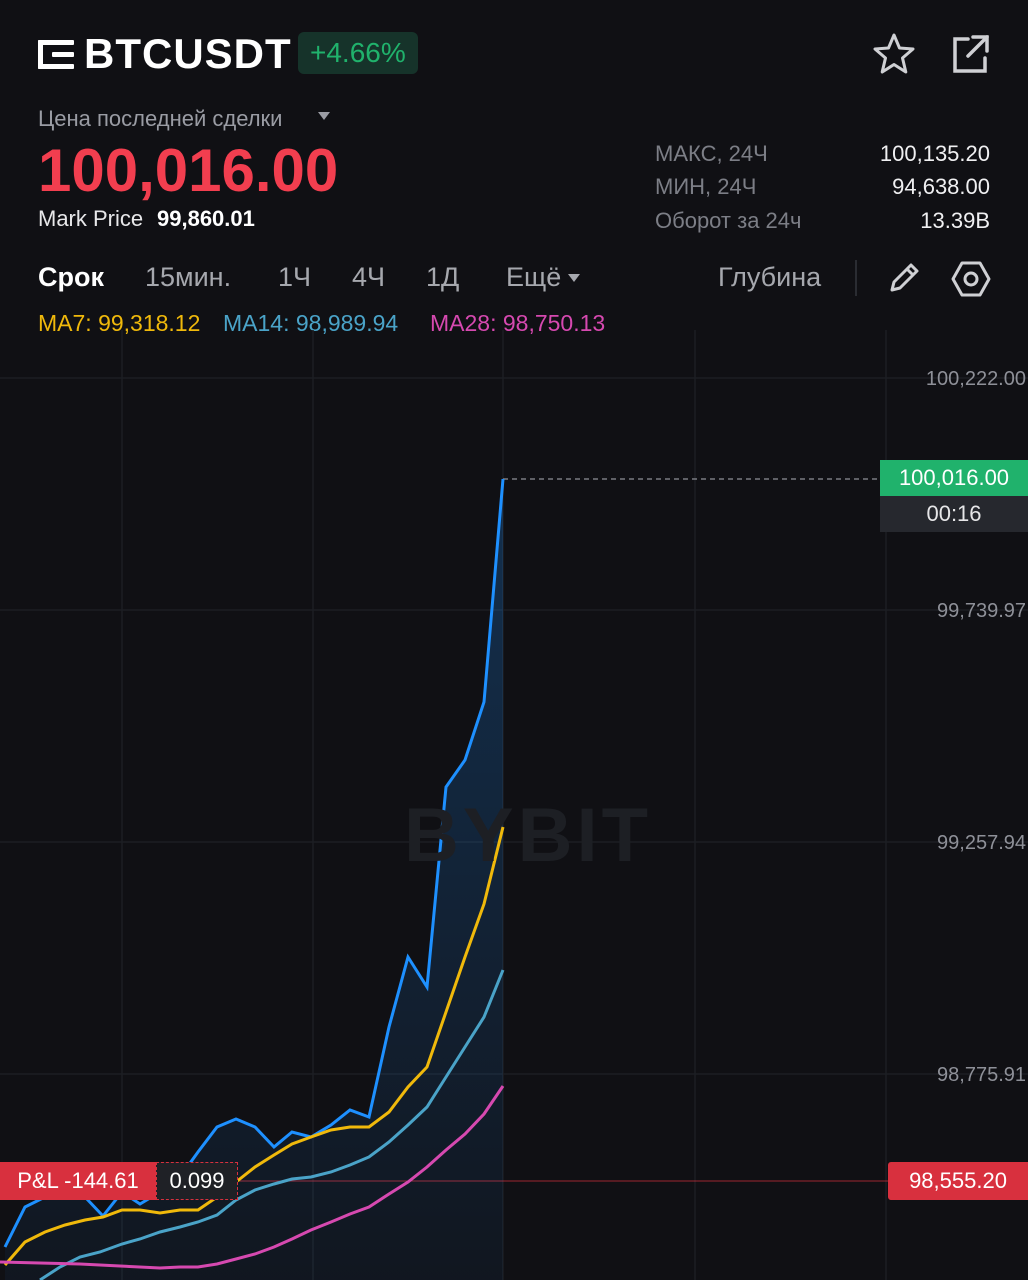 Image resolution: width=1028 pixels, height=1280 pixels. I want to click on entry-price-tag: 98,555.20, so click(958, 1181).